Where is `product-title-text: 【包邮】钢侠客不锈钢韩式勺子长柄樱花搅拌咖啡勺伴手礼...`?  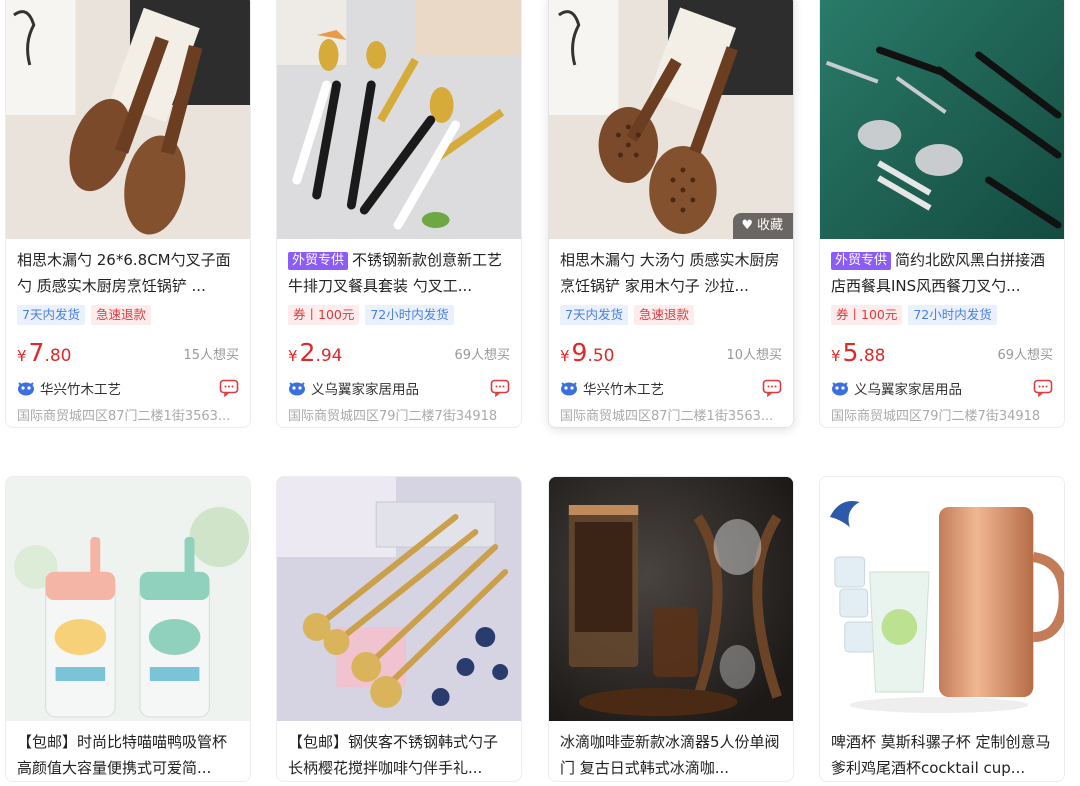 product-title-text: 【包邮】钢侠客不锈钢韩式勺子长柄樱花搅拌咖啡勺伴手礼... is located at coordinates (393, 755).